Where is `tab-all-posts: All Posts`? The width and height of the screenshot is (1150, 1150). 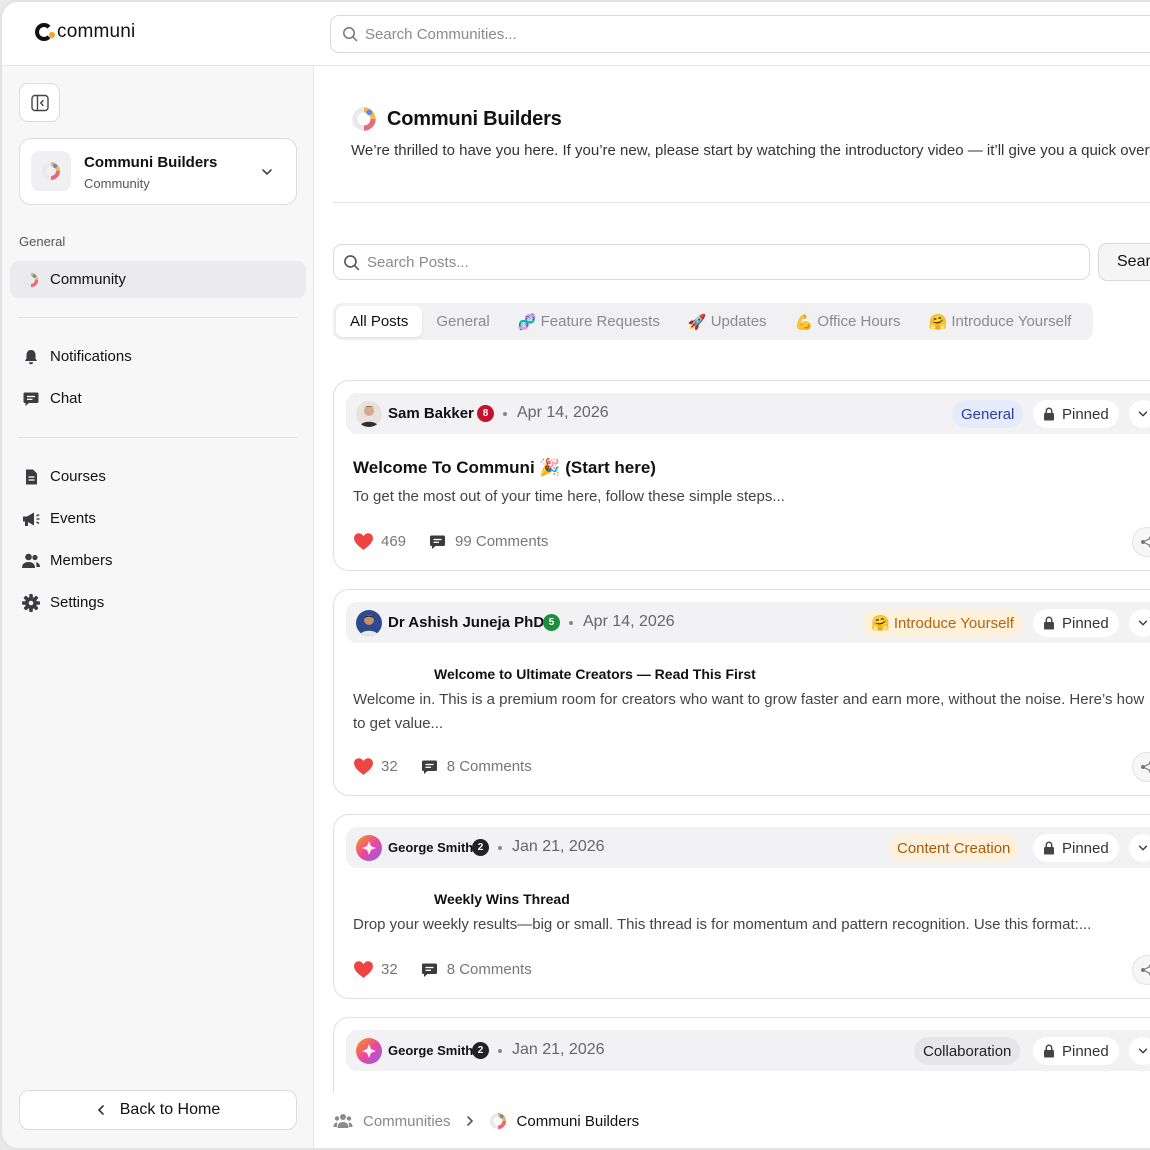 tab-all-posts: All Posts is located at coordinates (379, 321).